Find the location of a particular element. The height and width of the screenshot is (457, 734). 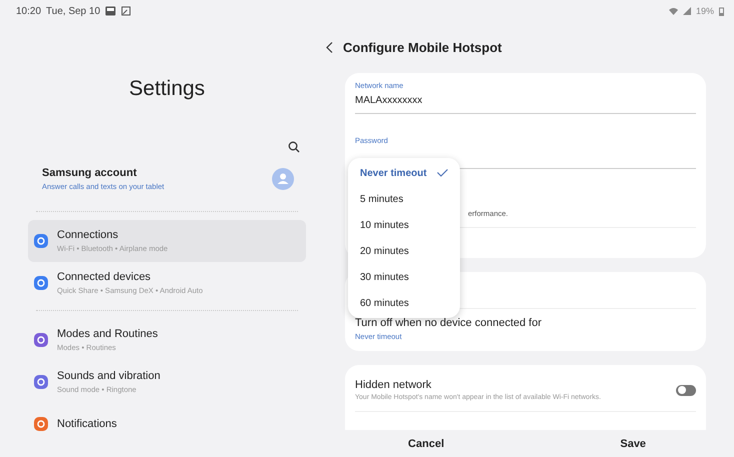

toggle-switch is located at coordinates (686, 390).